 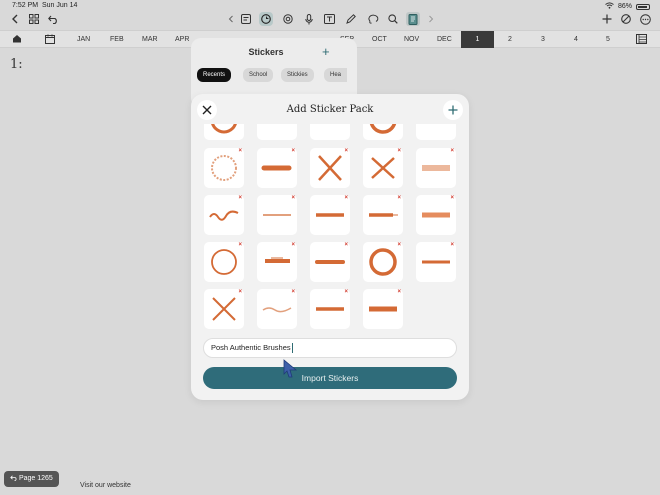 What do you see at coordinates (15, 19) in the screenshot?
I see `back-chevron-icon` at bounding box center [15, 19].